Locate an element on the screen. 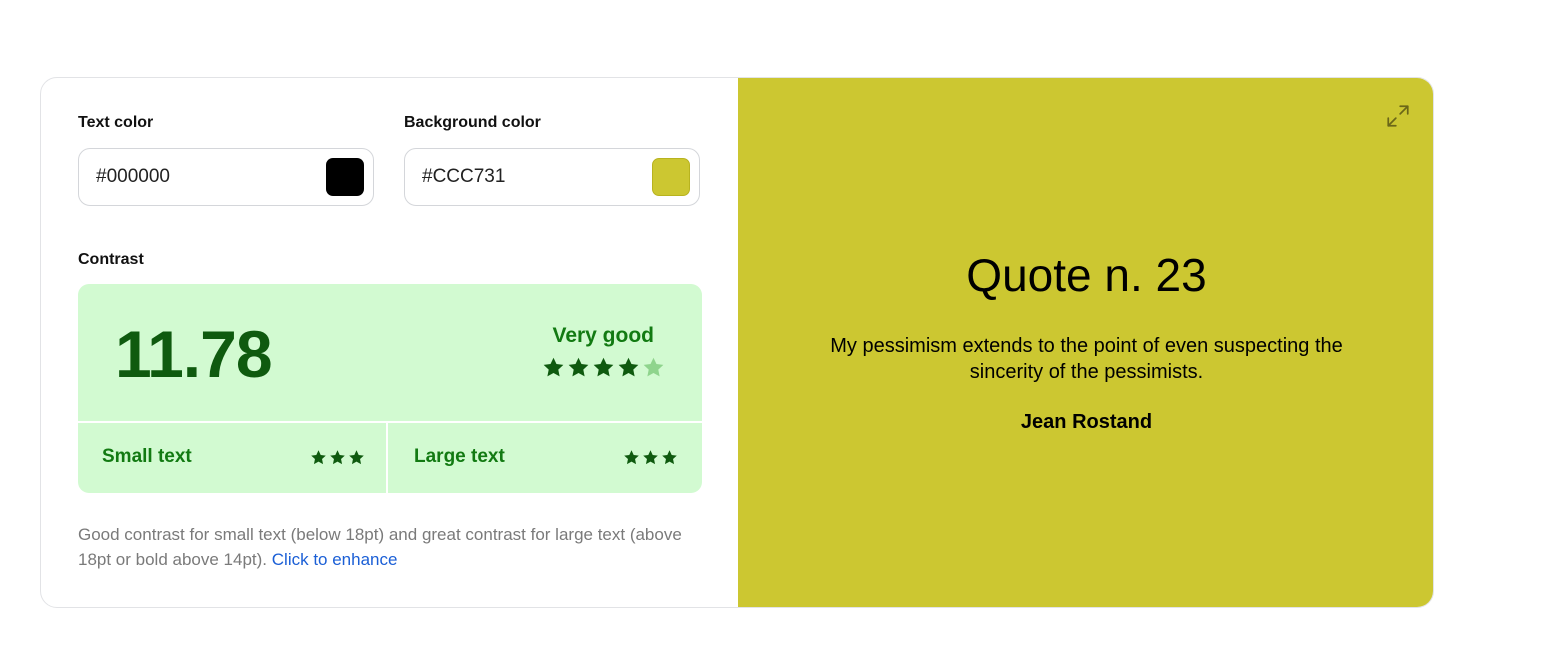  text-color-input: #000000 is located at coordinates (226, 177).